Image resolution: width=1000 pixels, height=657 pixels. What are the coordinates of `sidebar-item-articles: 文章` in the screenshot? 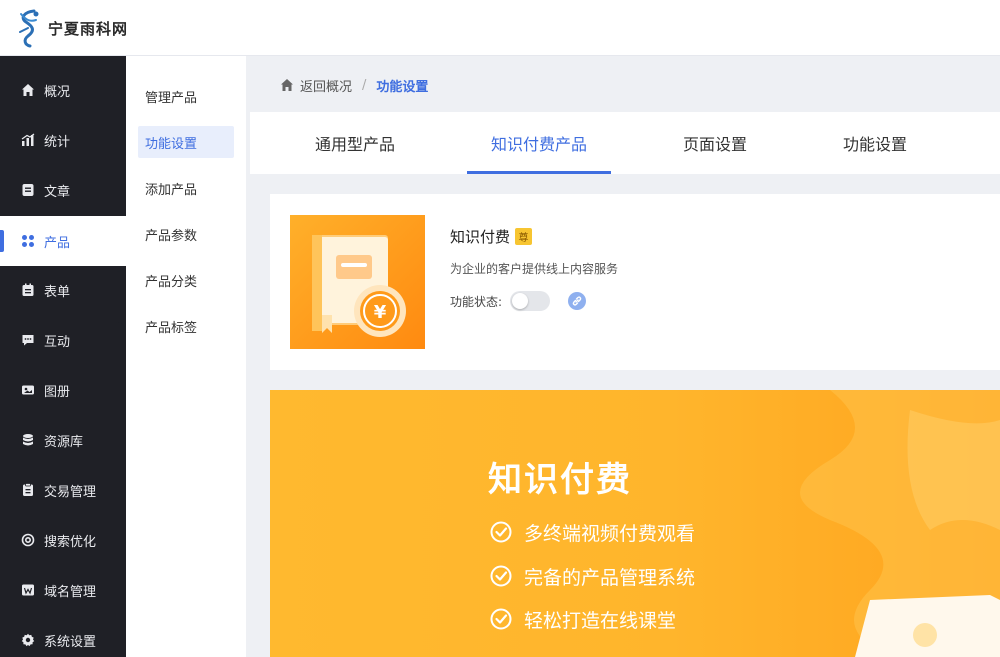 It's located at (63, 190).